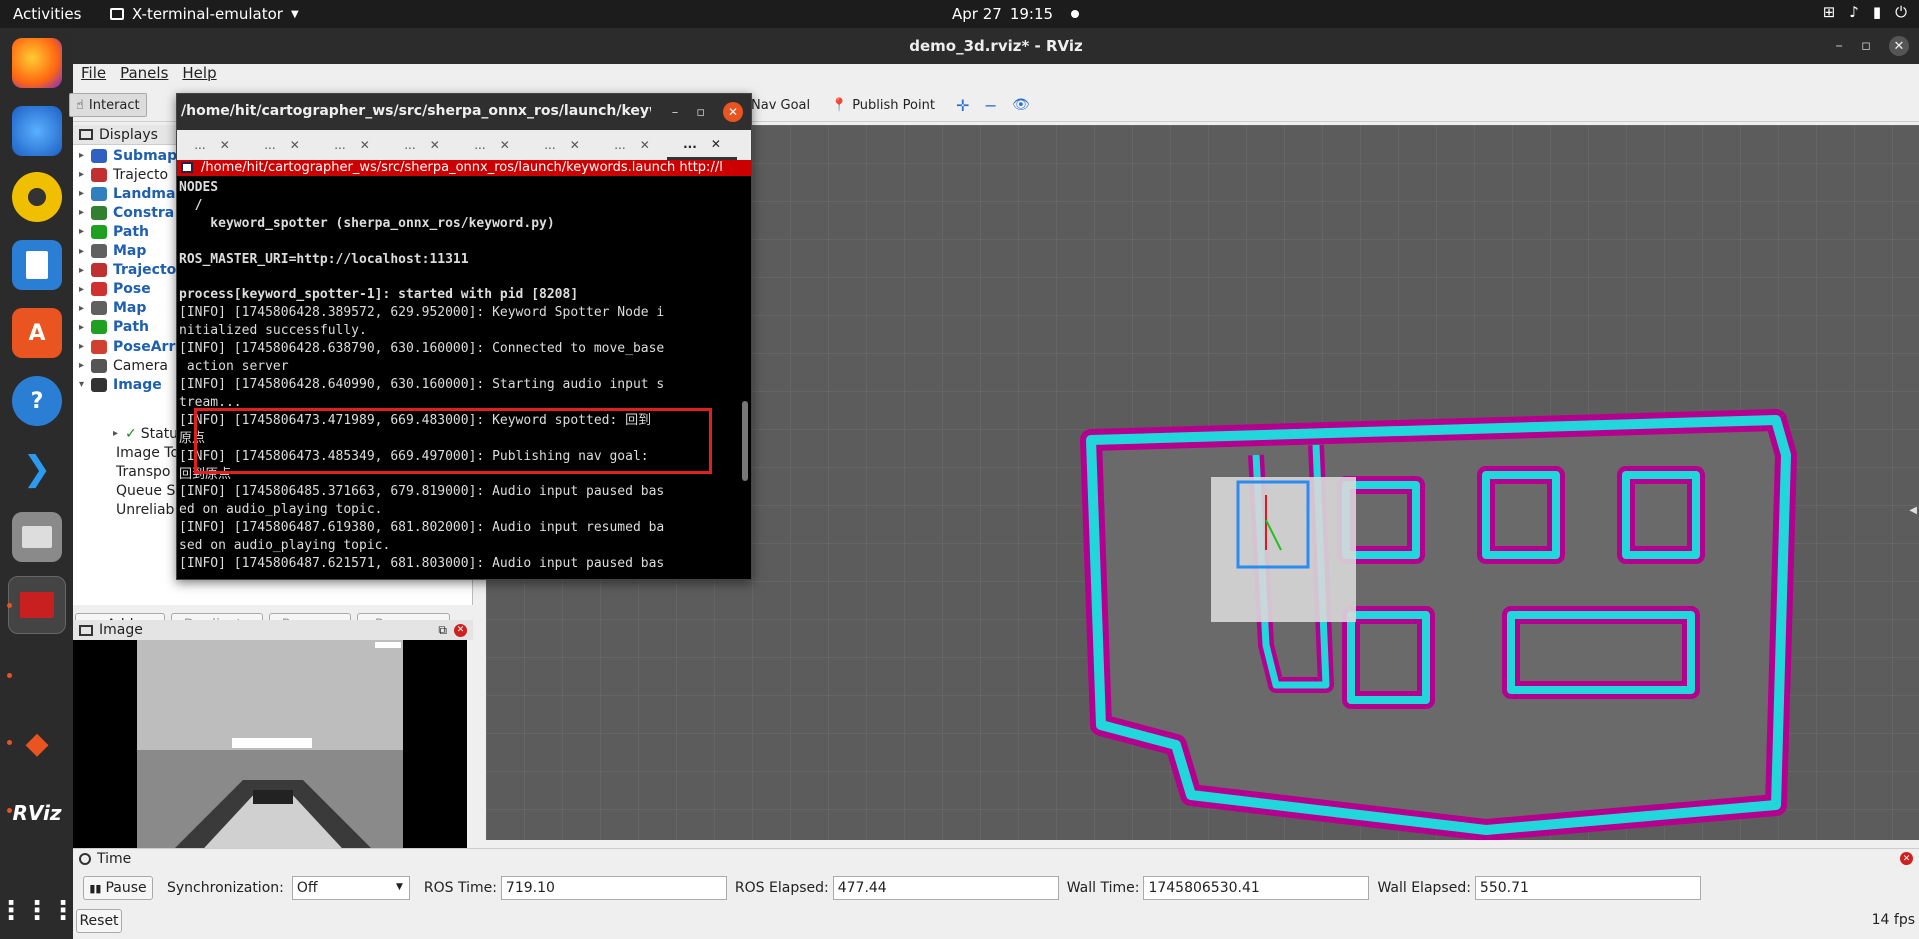  What do you see at coordinates (120, 384) in the screenshot?
I see `display-item: ▾ Image` at bounding box center [120, 384].